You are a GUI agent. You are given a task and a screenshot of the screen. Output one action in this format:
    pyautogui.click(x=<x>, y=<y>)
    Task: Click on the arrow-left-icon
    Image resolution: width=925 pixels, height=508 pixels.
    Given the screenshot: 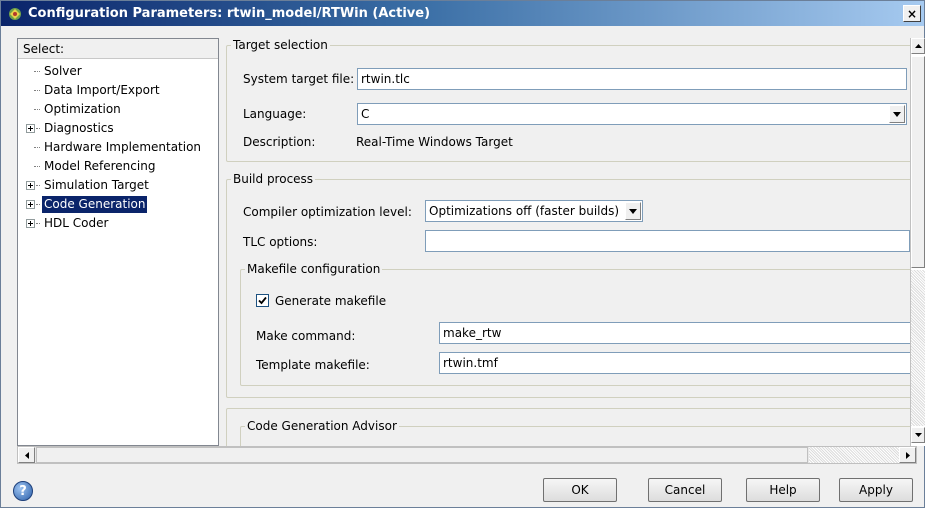 What is the action you would take?
    pyautogui.click(x=26, y=455)
    